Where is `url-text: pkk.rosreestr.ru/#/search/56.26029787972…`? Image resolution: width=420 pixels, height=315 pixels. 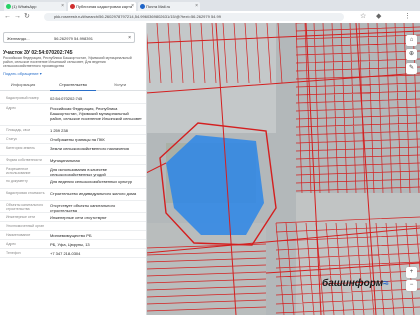 url-text: pkk.rosreestr.ru/#/search/56.26029787972… is located at coordinates (137, 16).